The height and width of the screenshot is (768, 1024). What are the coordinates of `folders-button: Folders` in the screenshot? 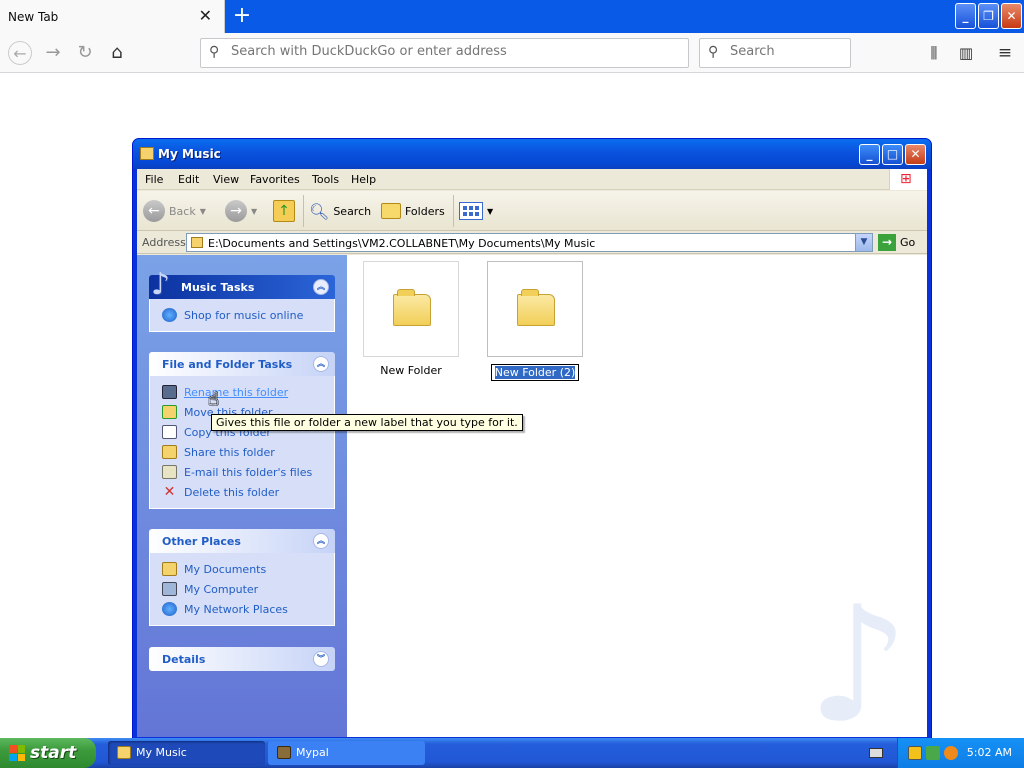 It's located at (413, 211).